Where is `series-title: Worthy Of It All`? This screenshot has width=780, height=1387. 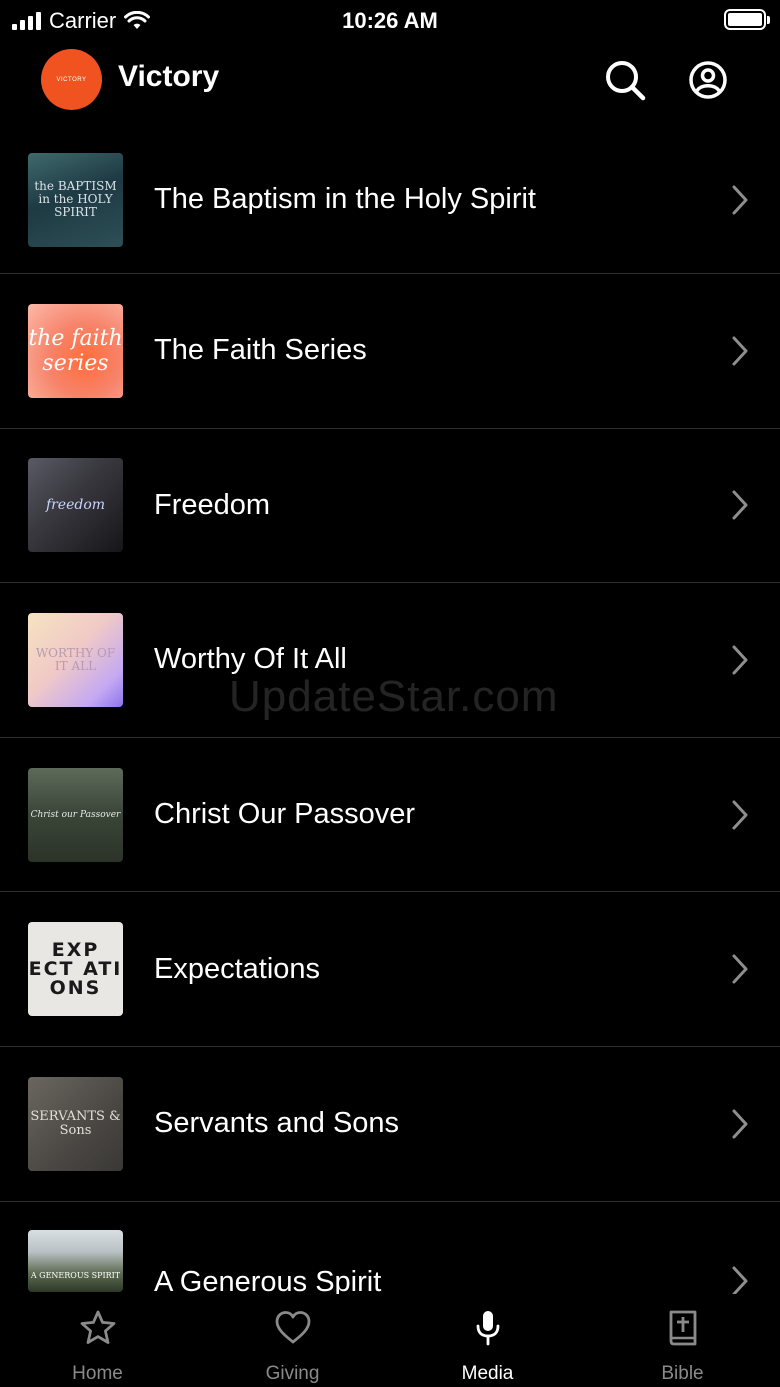 series-title: Worthy Of It All is located at coordinates (250, 659).